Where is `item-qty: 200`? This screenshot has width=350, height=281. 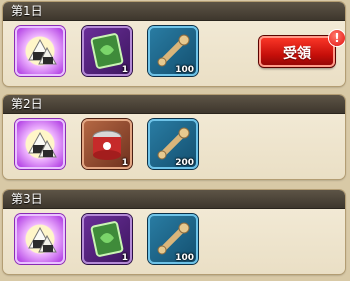
item-qty: 200 is located at coordinates (184, 163).